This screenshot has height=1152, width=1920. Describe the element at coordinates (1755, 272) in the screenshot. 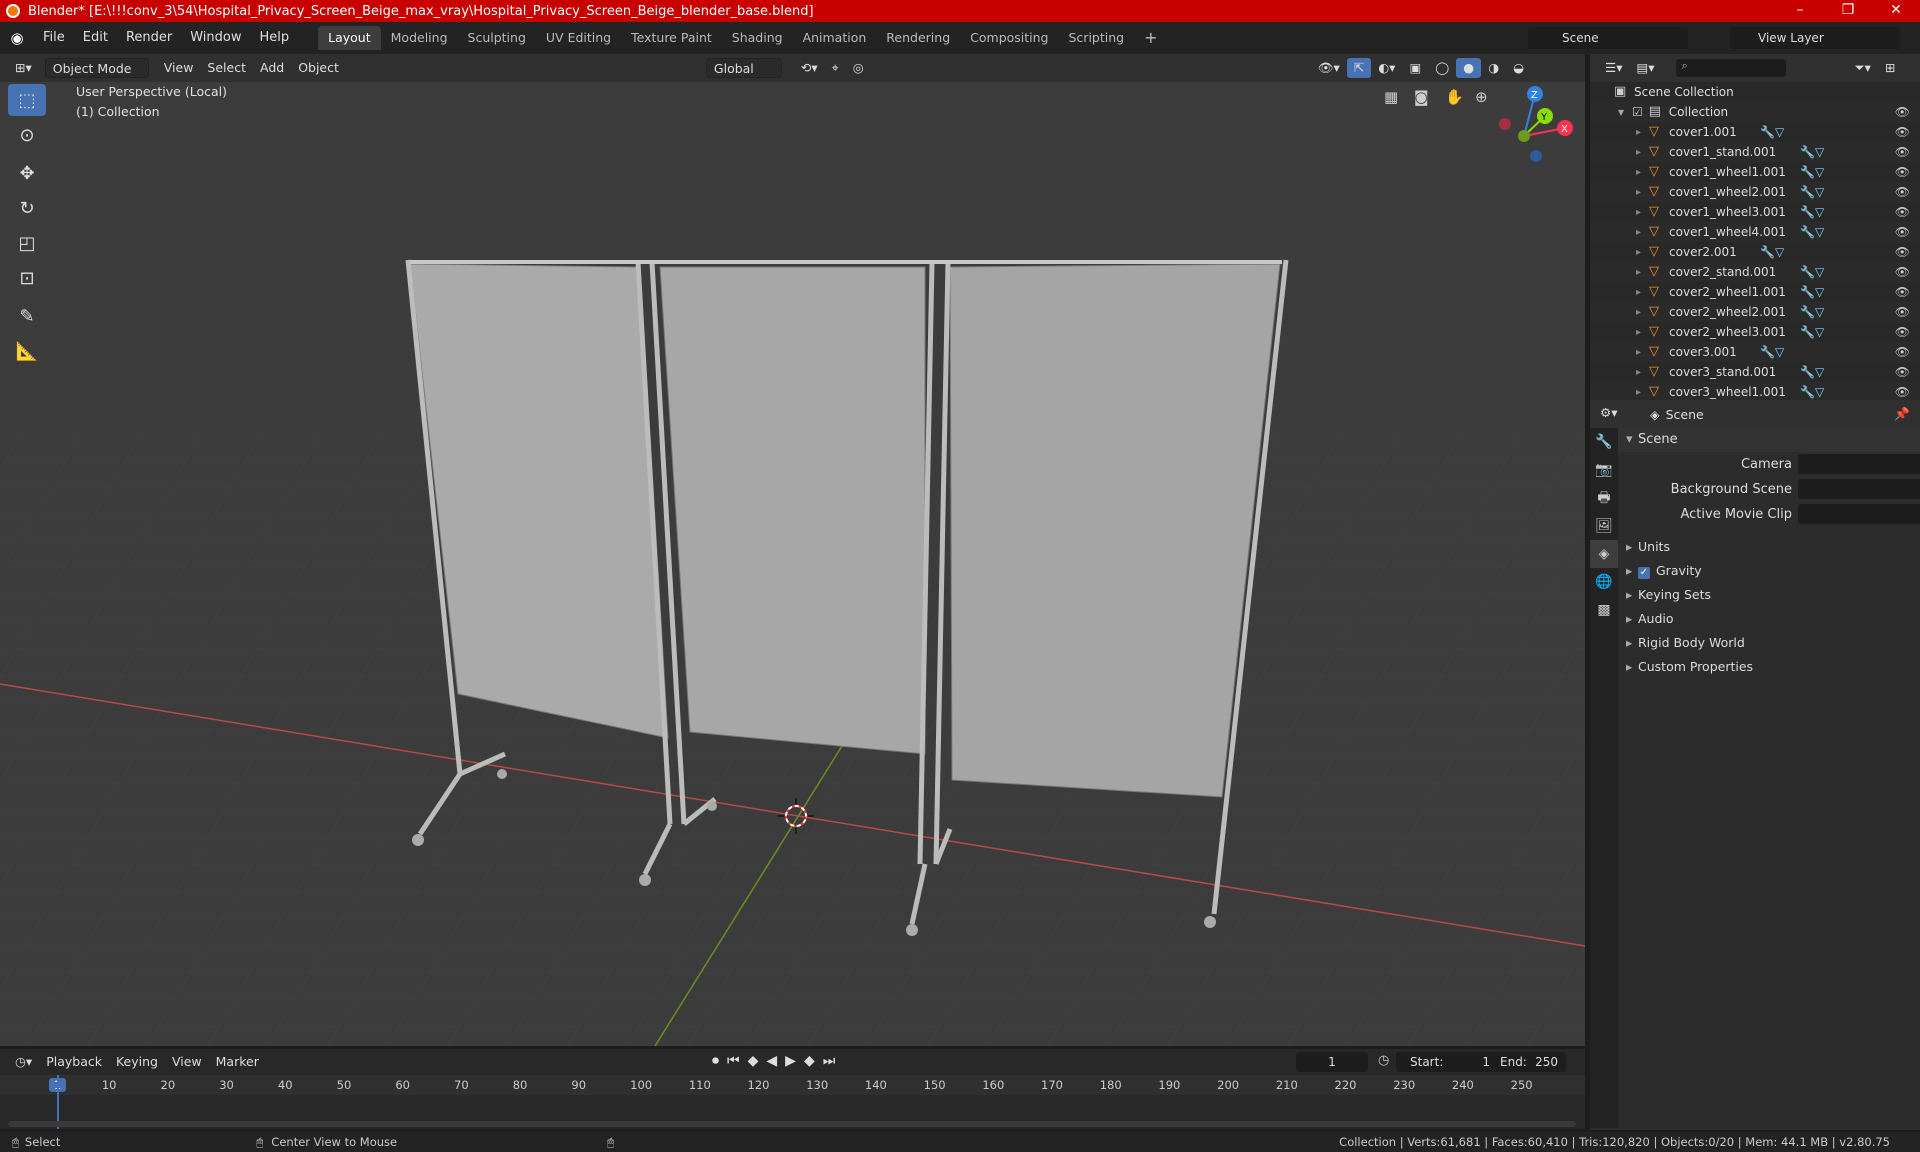

I see `outliner-item: ▸ ▽ cover2_stand.001 🔧▽ 👁` at that location.